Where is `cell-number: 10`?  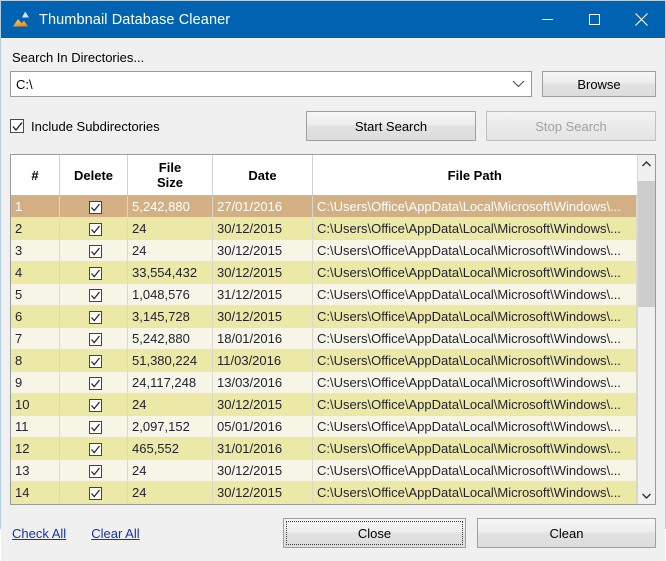 cell-number: 10 is located at coordinates (35, 404).